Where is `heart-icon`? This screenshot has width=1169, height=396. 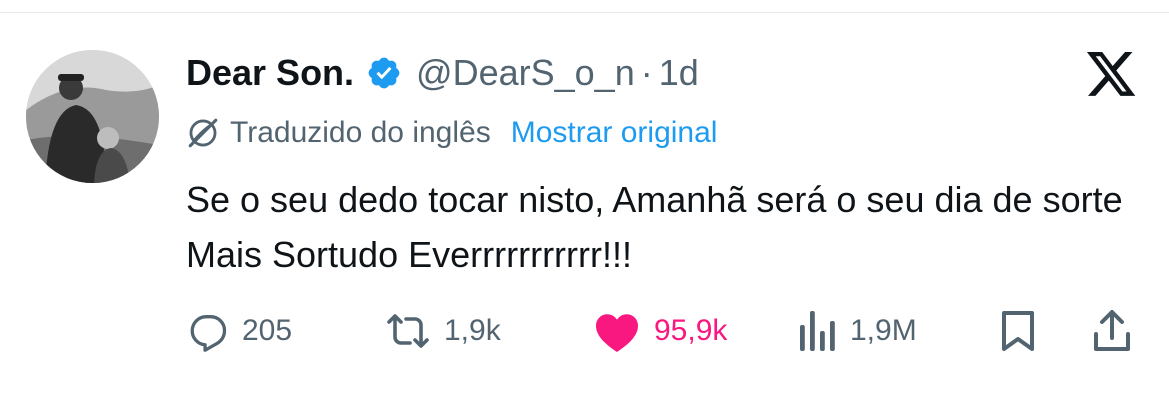 heart-icon is located at coordinates (617, 333).